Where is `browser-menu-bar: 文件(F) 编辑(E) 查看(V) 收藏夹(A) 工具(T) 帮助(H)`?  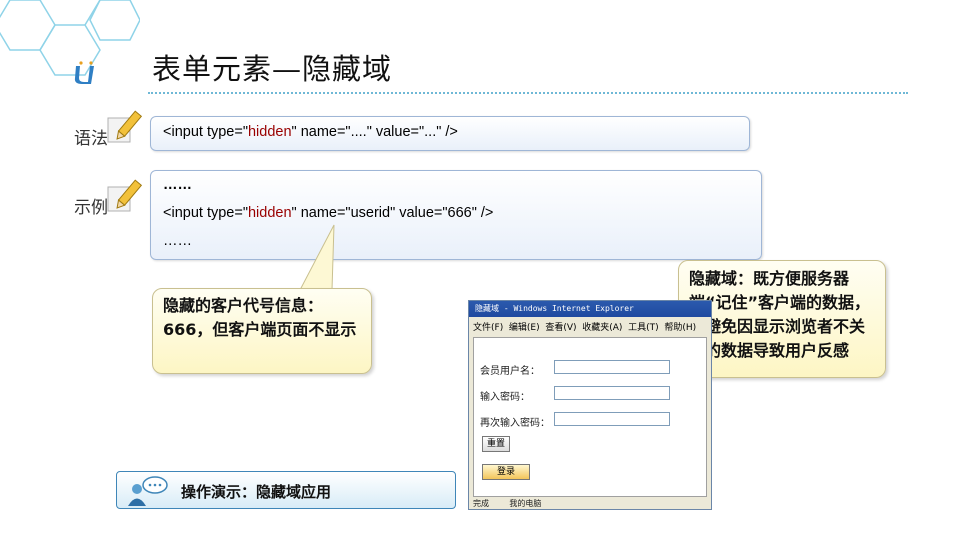
browser-menu-bar: 文件(F) 编辑(E) 查看(V) 收藏夹(A) 工具(T) 帮助(H) is located at coordinates (585, 328).